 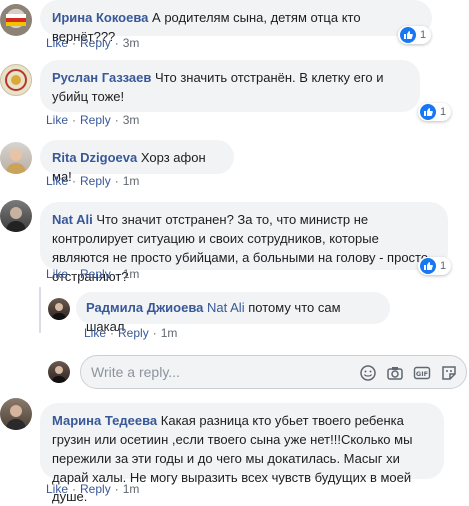 What do you see at coordinates (101, 77) in the screenshot?
I see `comment-author: Руслан Газзаев` at bounding box center [101, 77].